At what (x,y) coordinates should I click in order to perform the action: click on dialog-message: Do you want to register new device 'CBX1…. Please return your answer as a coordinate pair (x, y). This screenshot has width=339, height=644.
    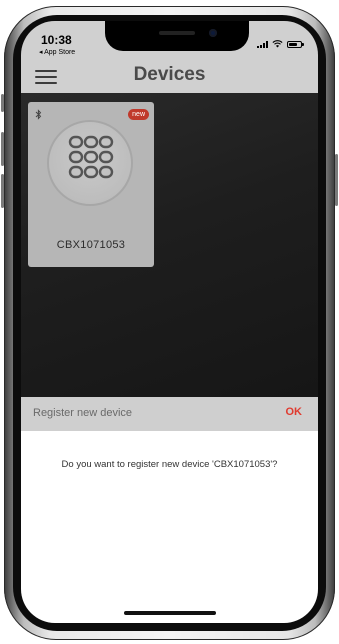
    Looking at the image, I should click on (169, 464).